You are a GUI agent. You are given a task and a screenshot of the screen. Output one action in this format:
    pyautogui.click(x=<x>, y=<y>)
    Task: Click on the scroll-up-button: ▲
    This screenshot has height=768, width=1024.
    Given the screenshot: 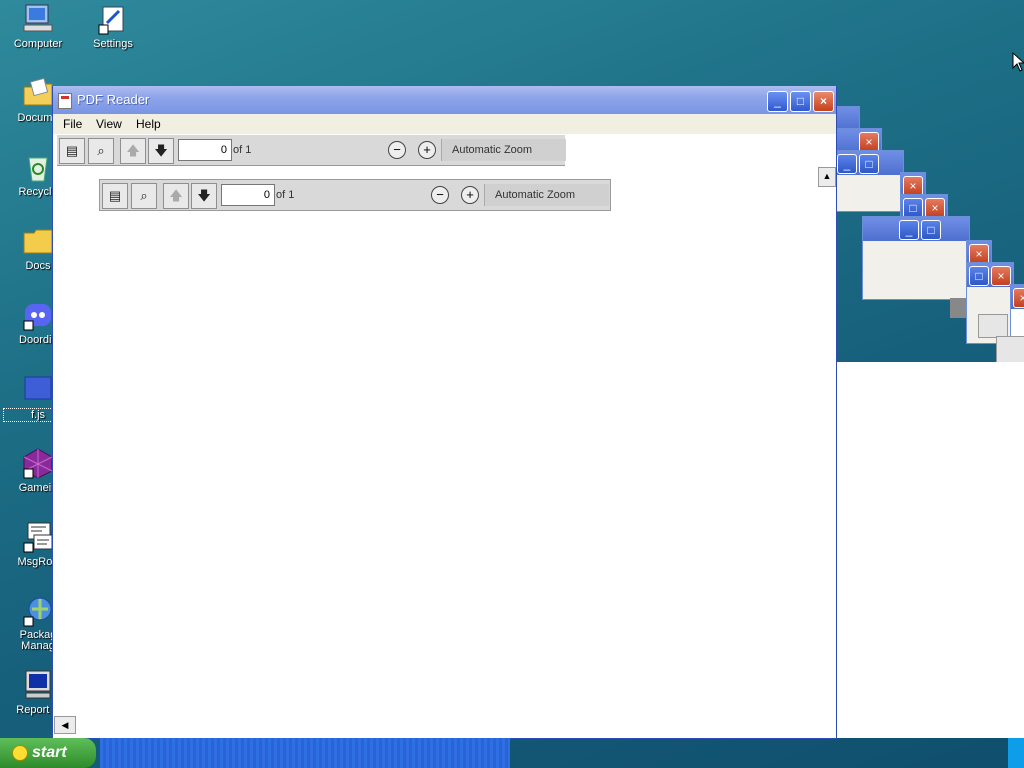 What is the action you would take?
    pyautogui.click(x=827, y=177)
    